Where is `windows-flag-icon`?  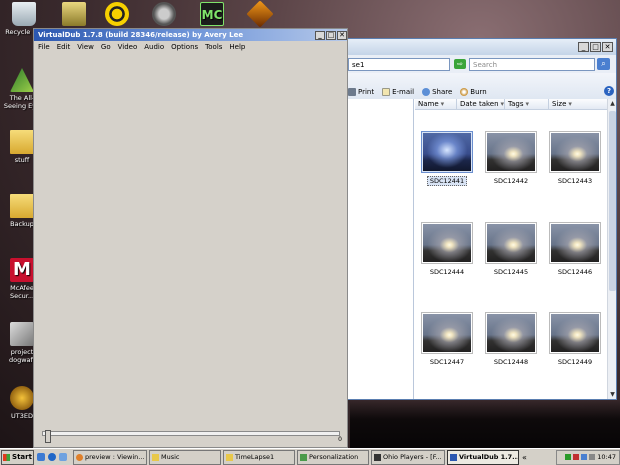
windows-flag-icon is located at coordinates (7, 457).